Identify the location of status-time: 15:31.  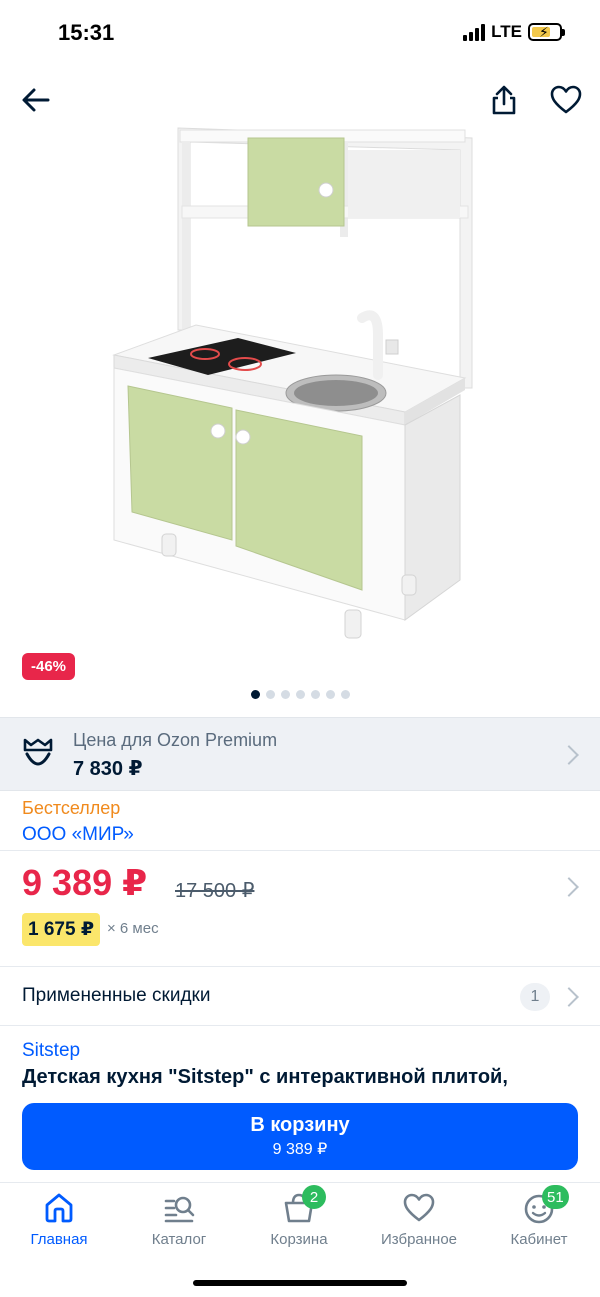
(86, 32).